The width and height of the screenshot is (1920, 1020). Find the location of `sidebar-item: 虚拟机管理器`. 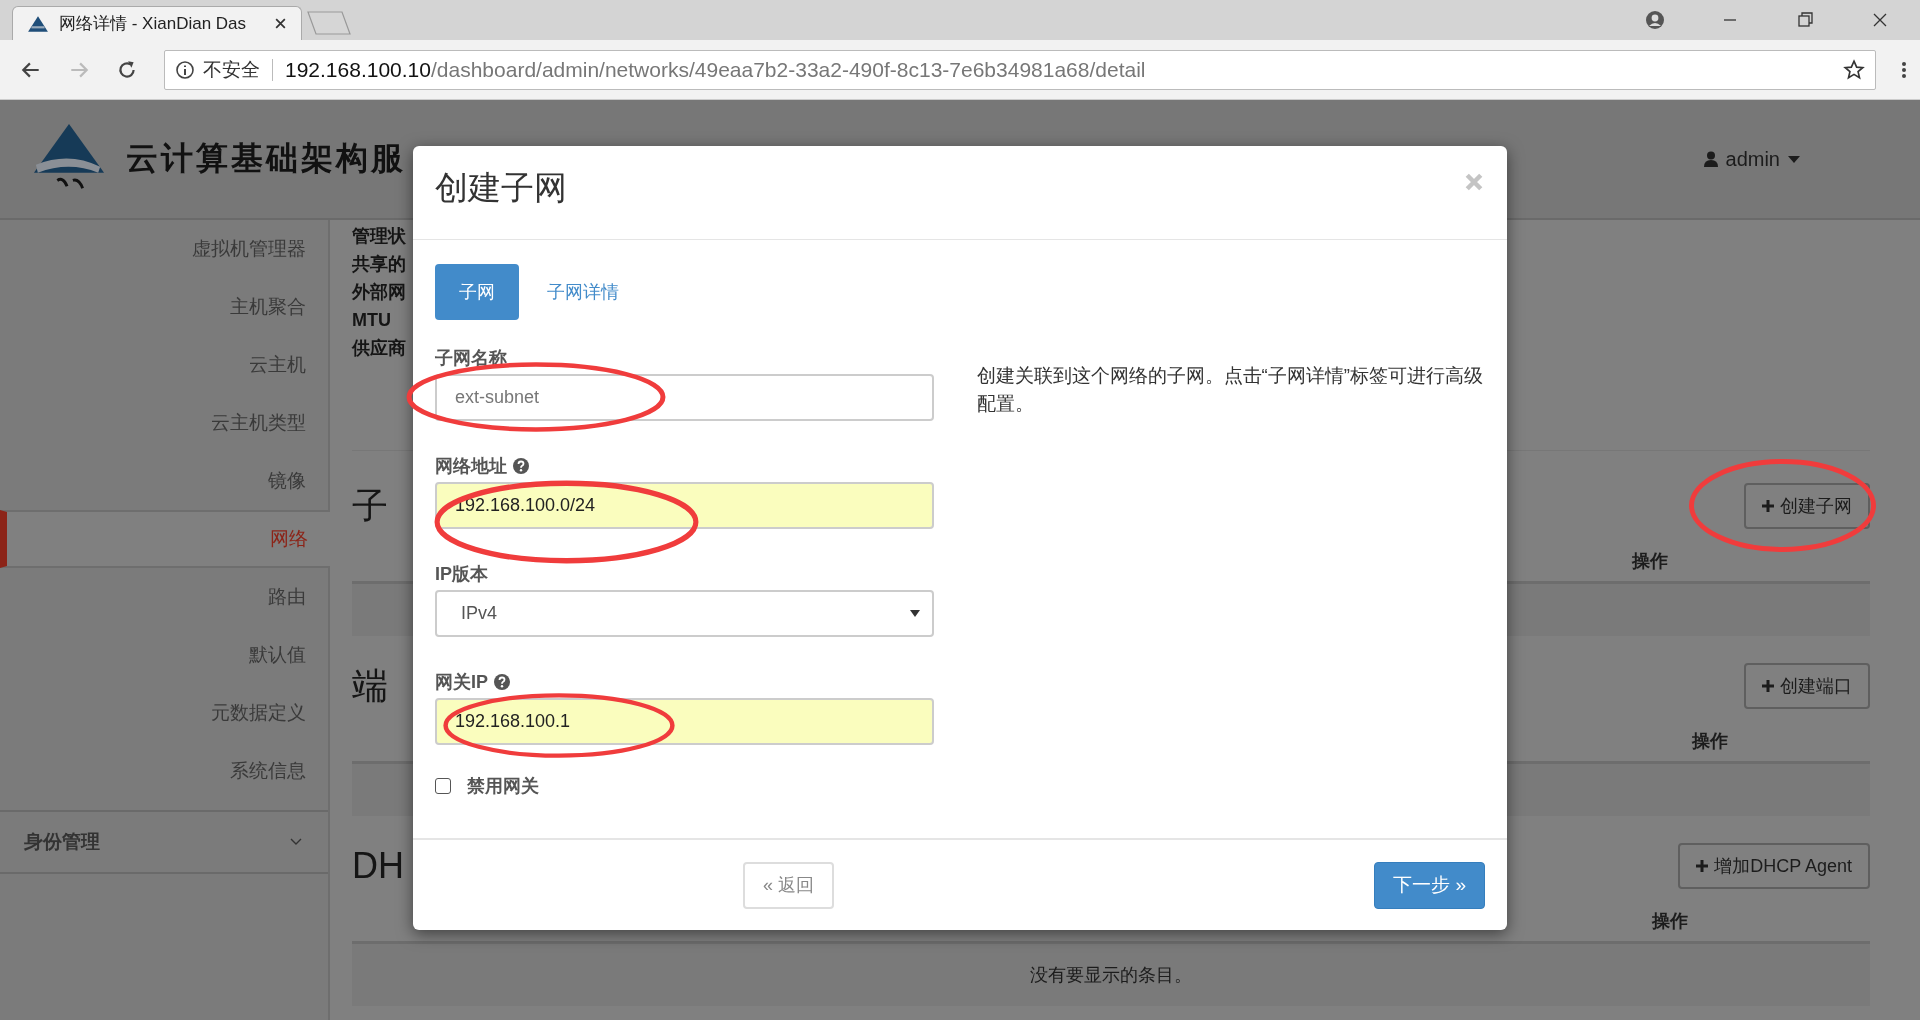

sidebar-item: 虚拟机管理器 is located at coordinates (164, 249).